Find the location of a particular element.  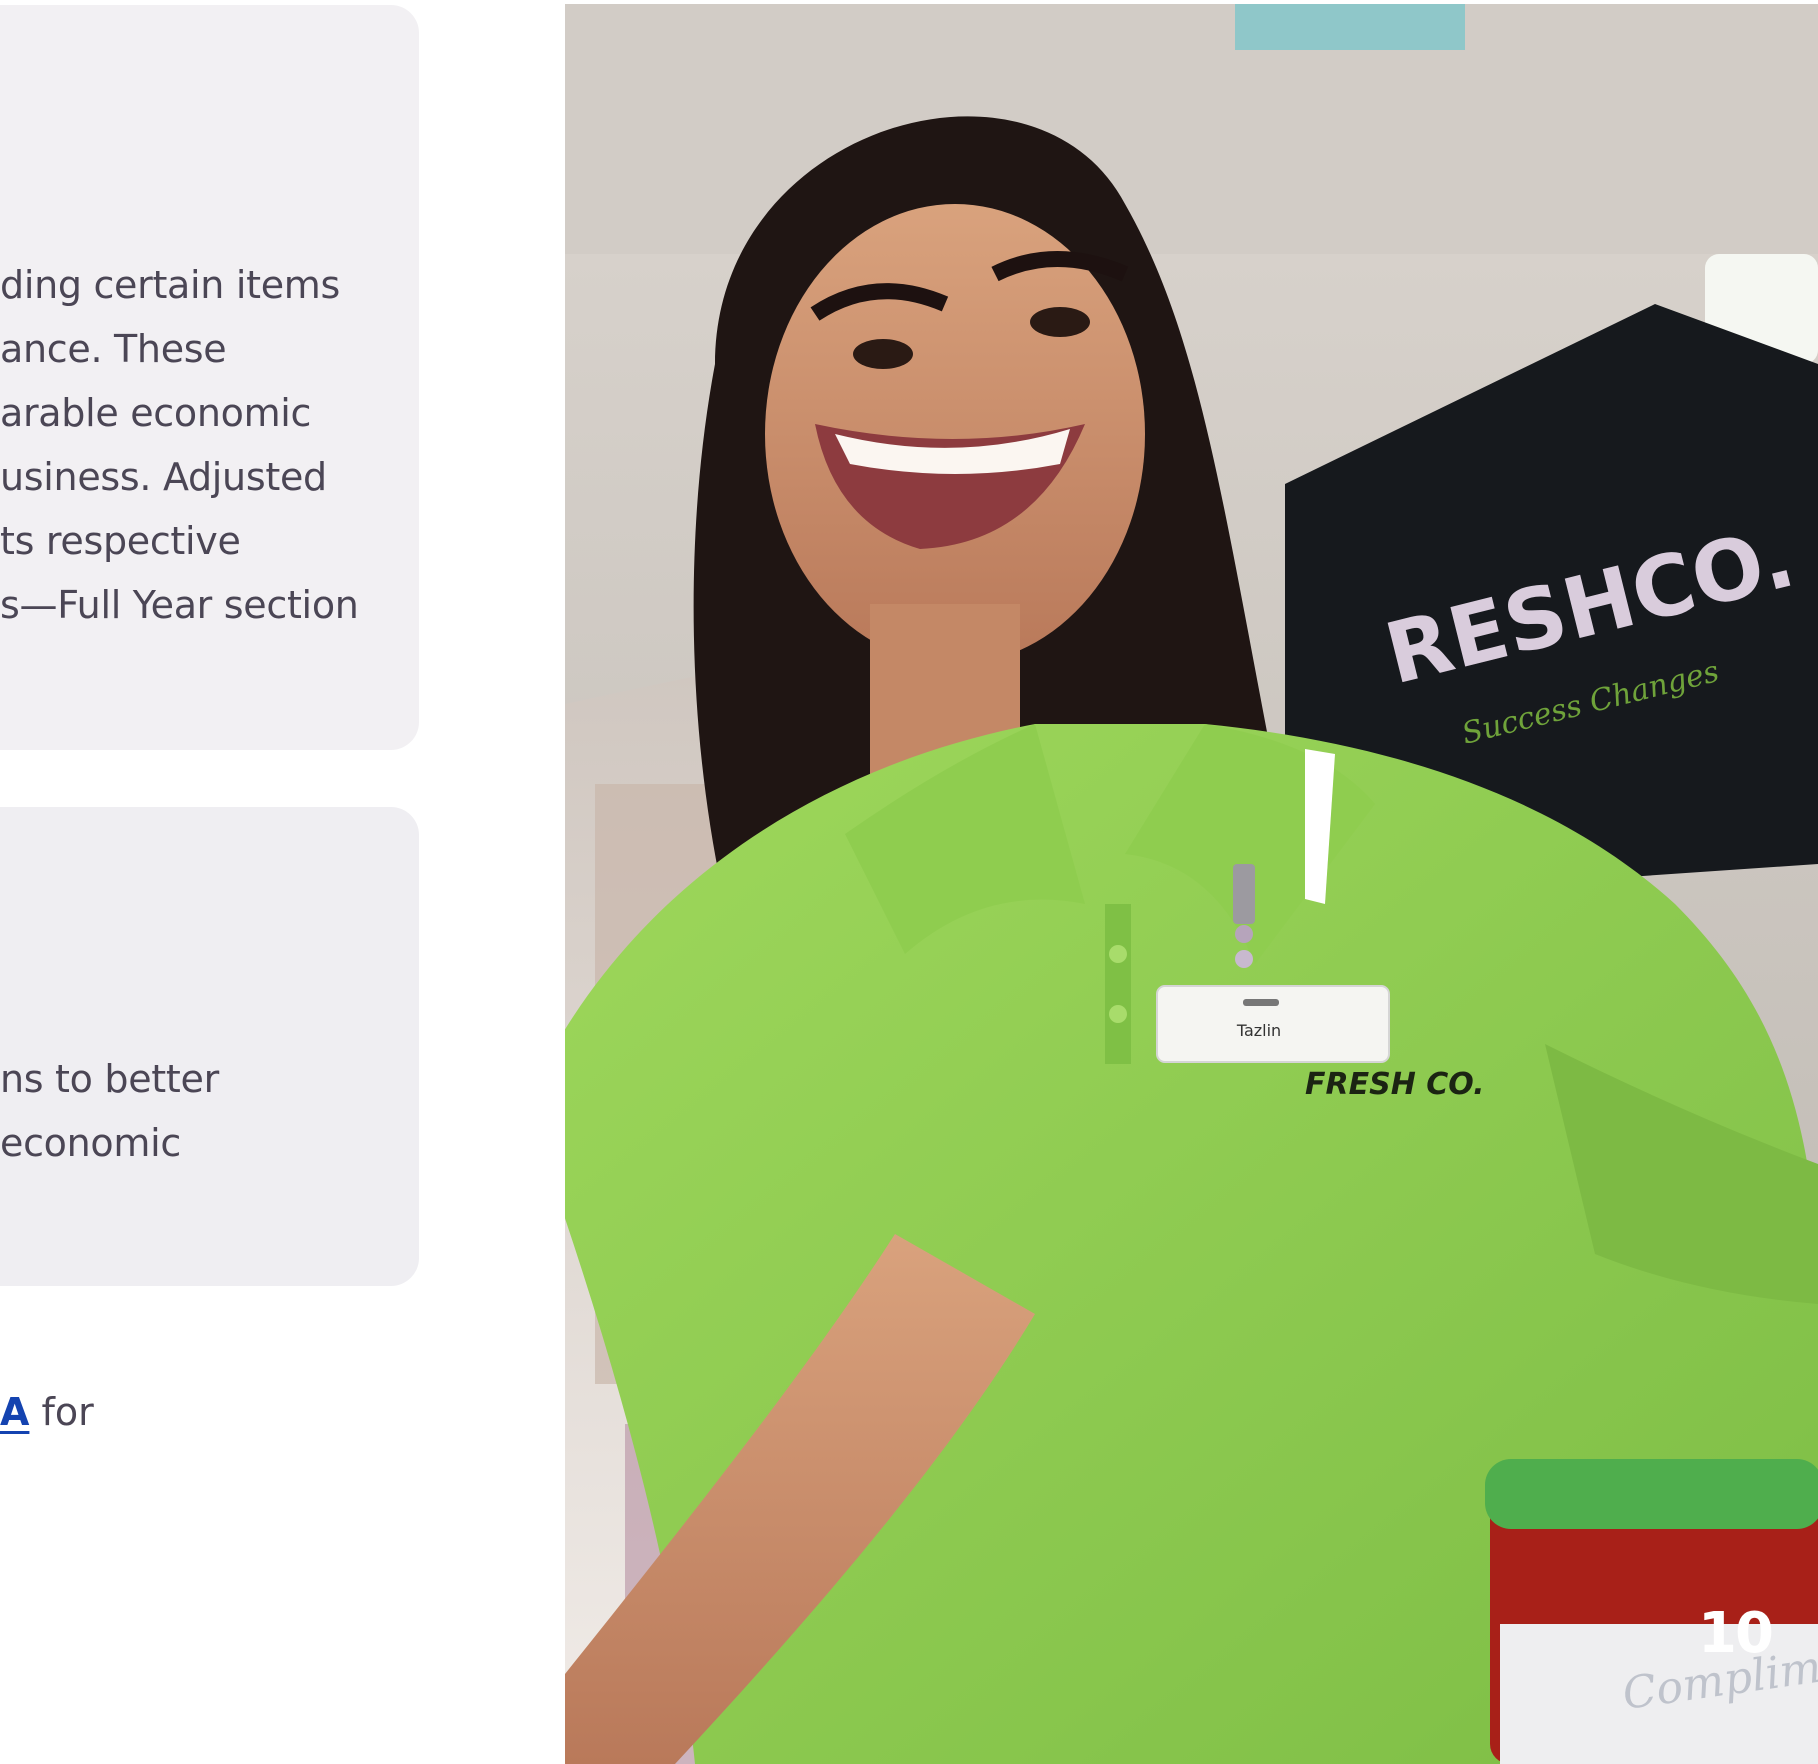

jar-lid is located at coordinates (1651, 1494).